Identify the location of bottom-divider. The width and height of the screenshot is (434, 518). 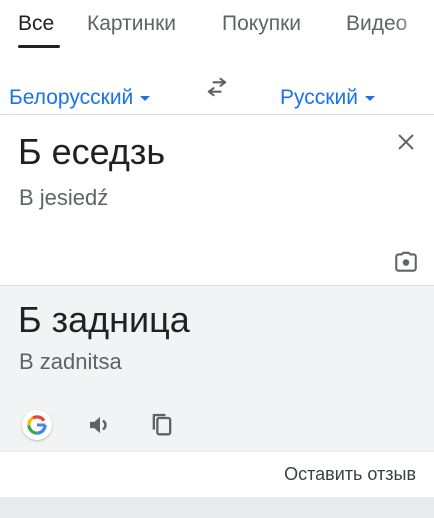
(217, 507).